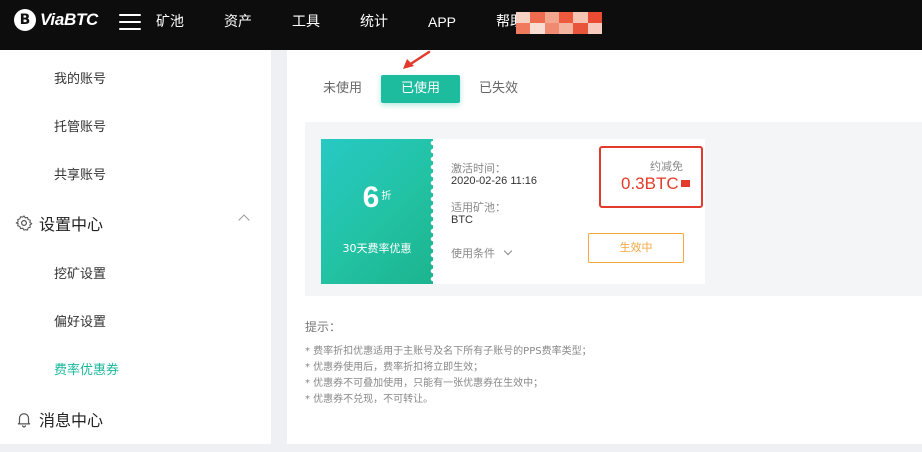  What do you see at coordinates (80, 173) in the screenshot?
I see `sidebar-item-shared-account: 共享账号` at bounding box center [80, 173].